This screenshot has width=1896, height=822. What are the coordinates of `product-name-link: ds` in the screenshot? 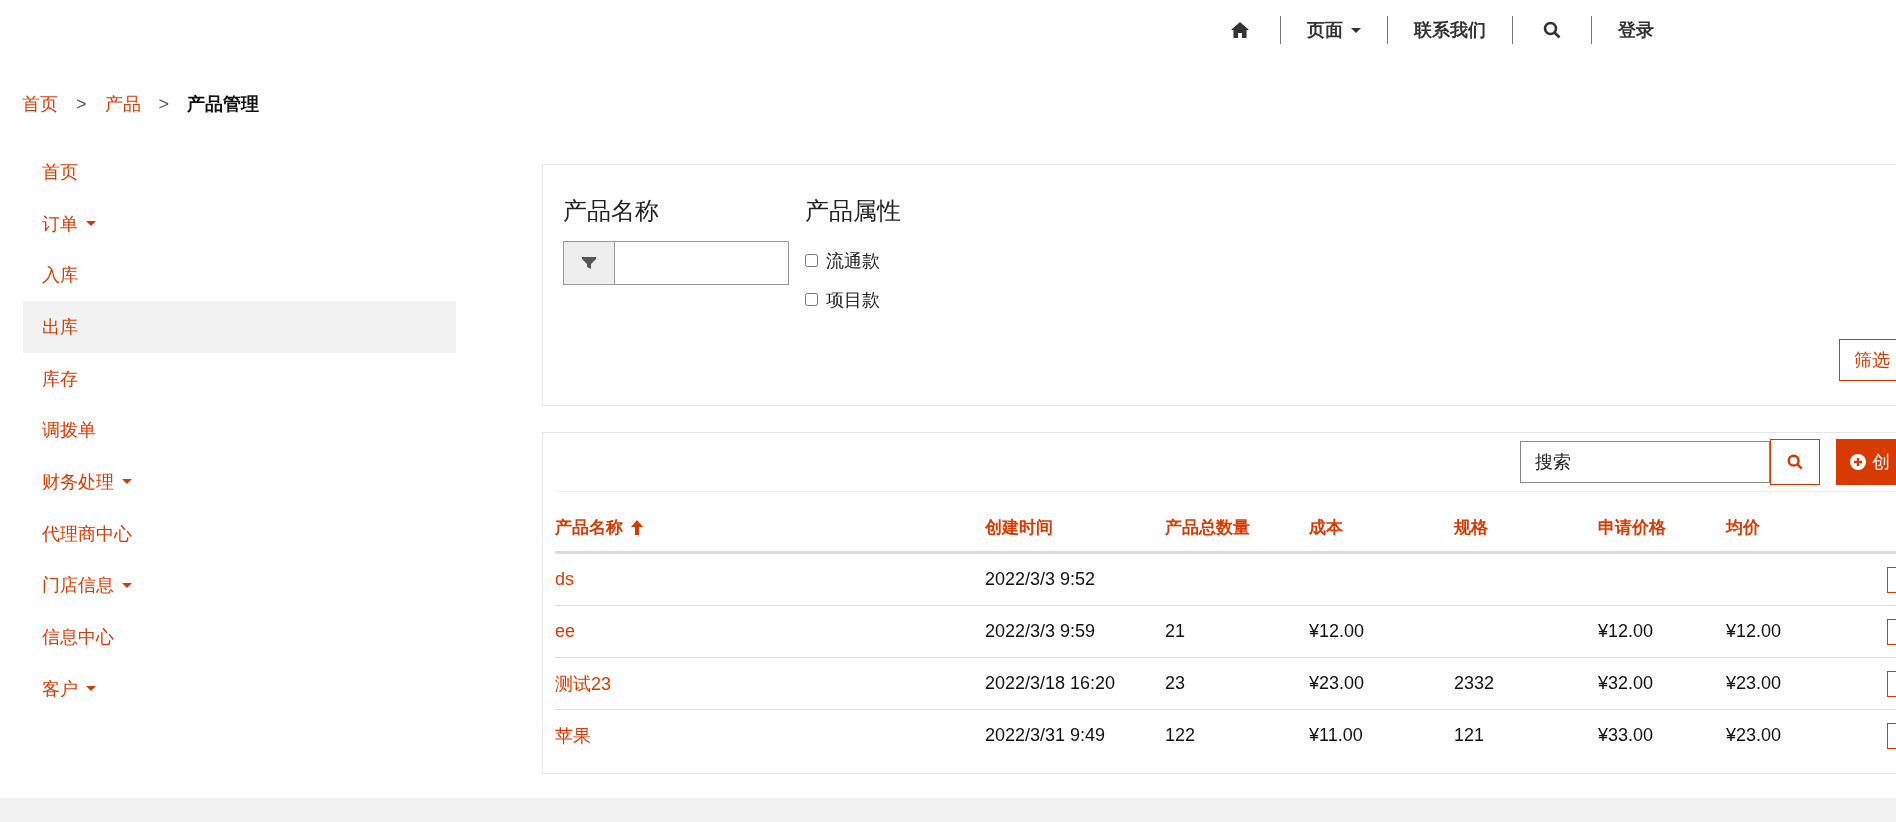 It's located at (770, 579).